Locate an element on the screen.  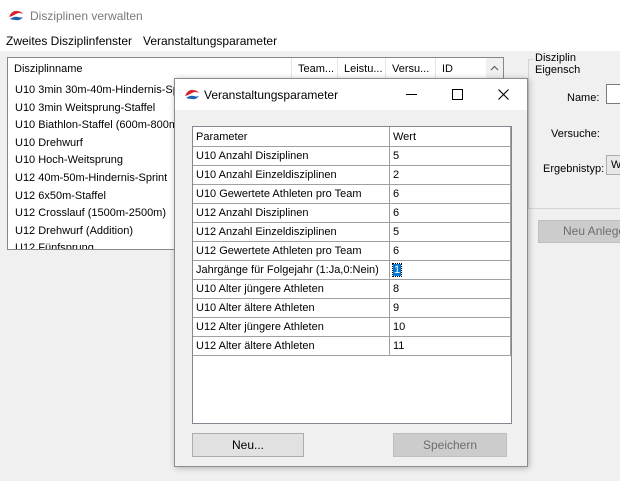
value-cell: 2 is located at coordinates (450, 175).